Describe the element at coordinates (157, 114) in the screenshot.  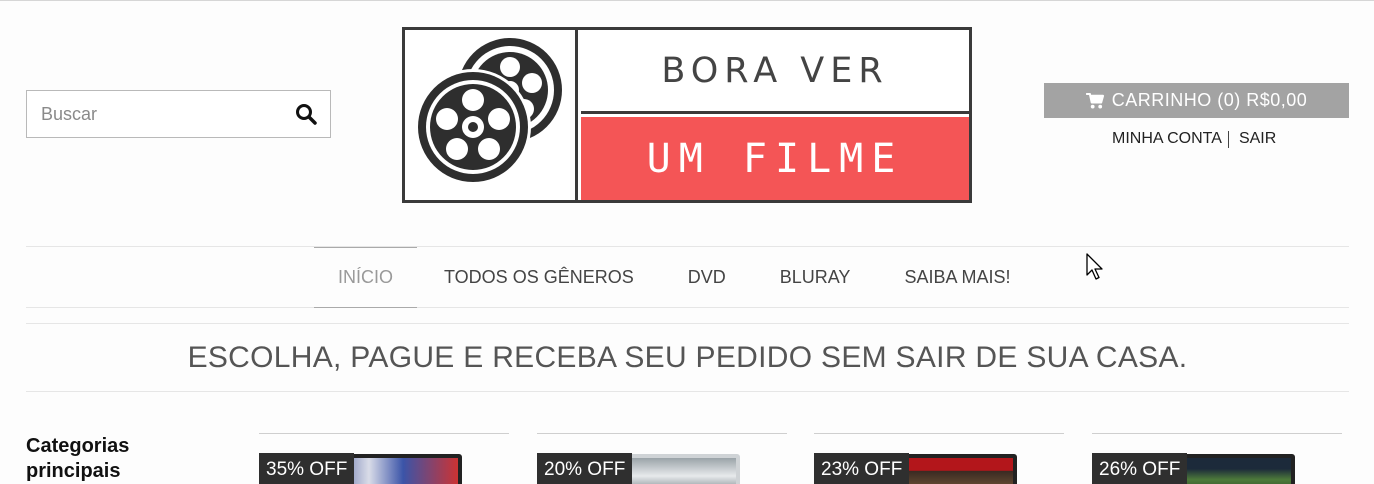
I see `search-input` at that location.